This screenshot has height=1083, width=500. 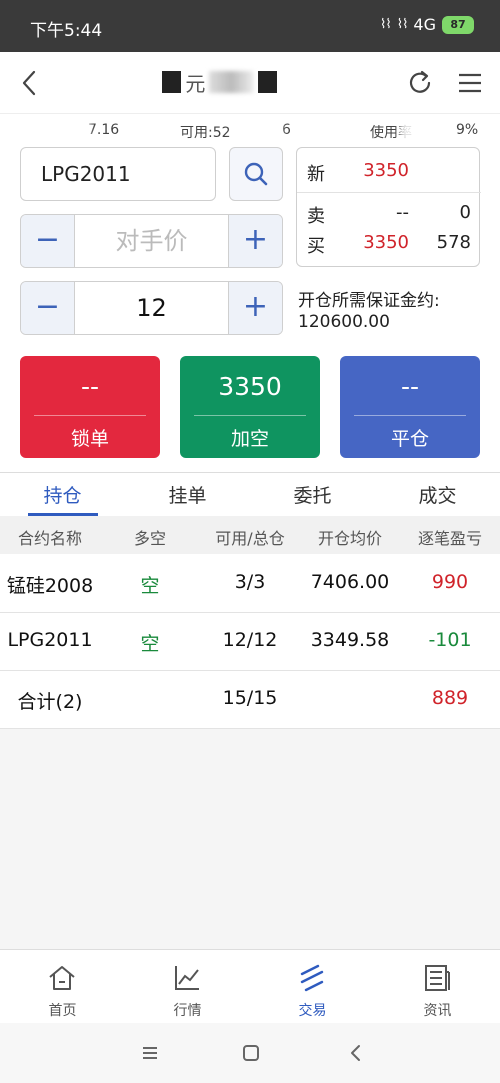 What do you see at coordinates (50, 640) in the screenshot?
I see `row-contract: LPG2011` at bounding box center [50, 640].